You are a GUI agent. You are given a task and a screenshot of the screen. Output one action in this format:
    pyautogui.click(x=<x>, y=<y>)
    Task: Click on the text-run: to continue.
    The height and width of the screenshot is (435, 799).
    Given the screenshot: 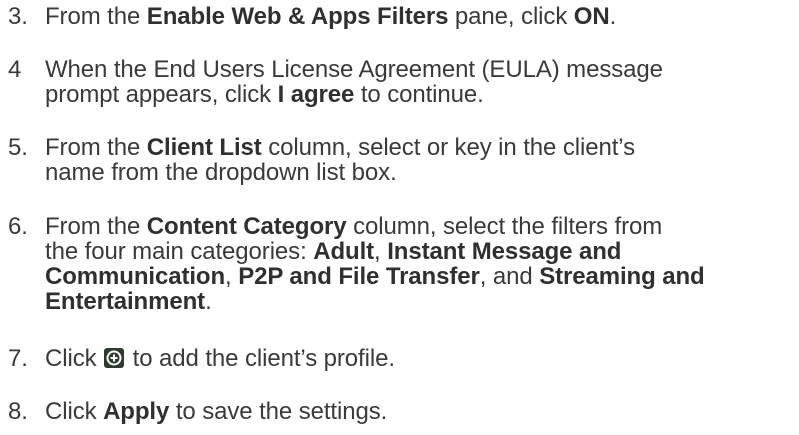 What is the action you would take?
    pyautogui.click(x=419, y=94)
    